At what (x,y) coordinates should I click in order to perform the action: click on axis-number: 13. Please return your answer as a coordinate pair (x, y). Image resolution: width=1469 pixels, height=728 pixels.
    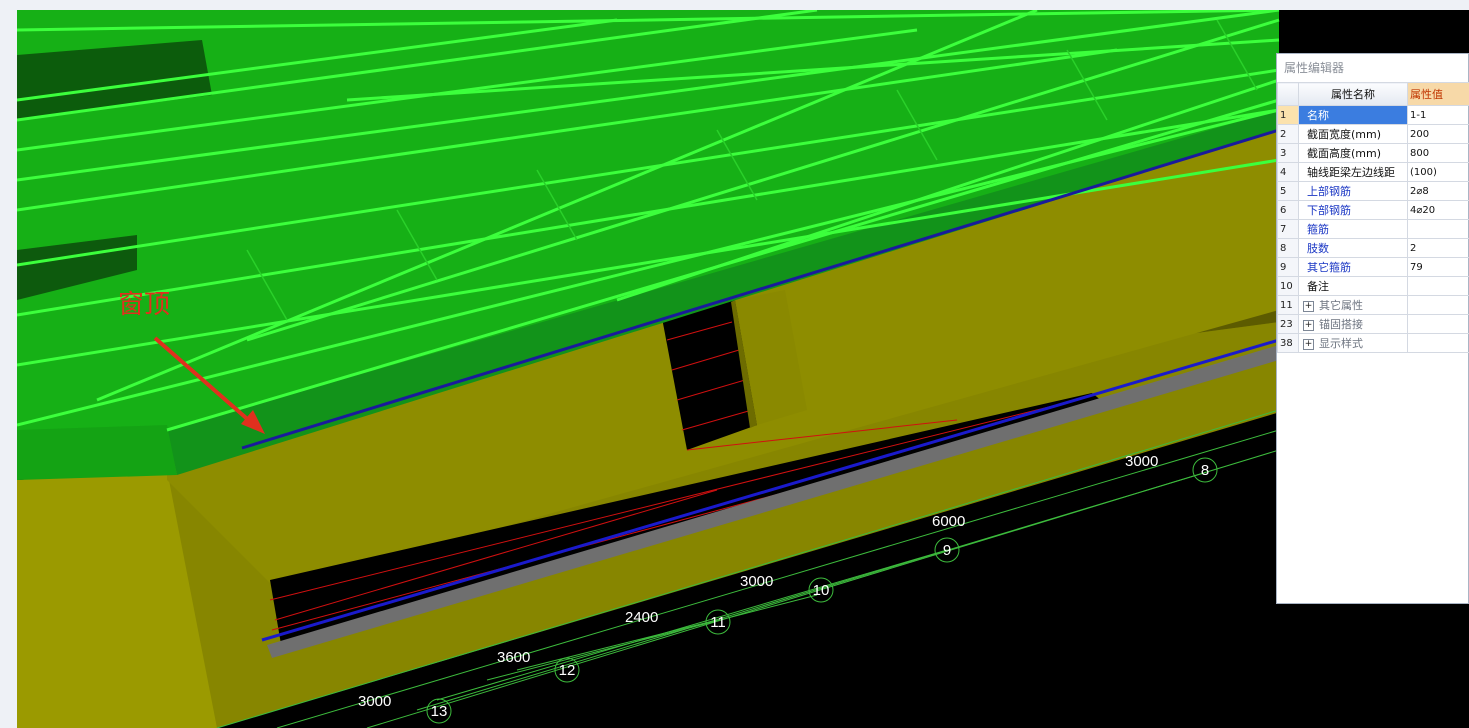
    Looking at the image, I should click on (439, 711).